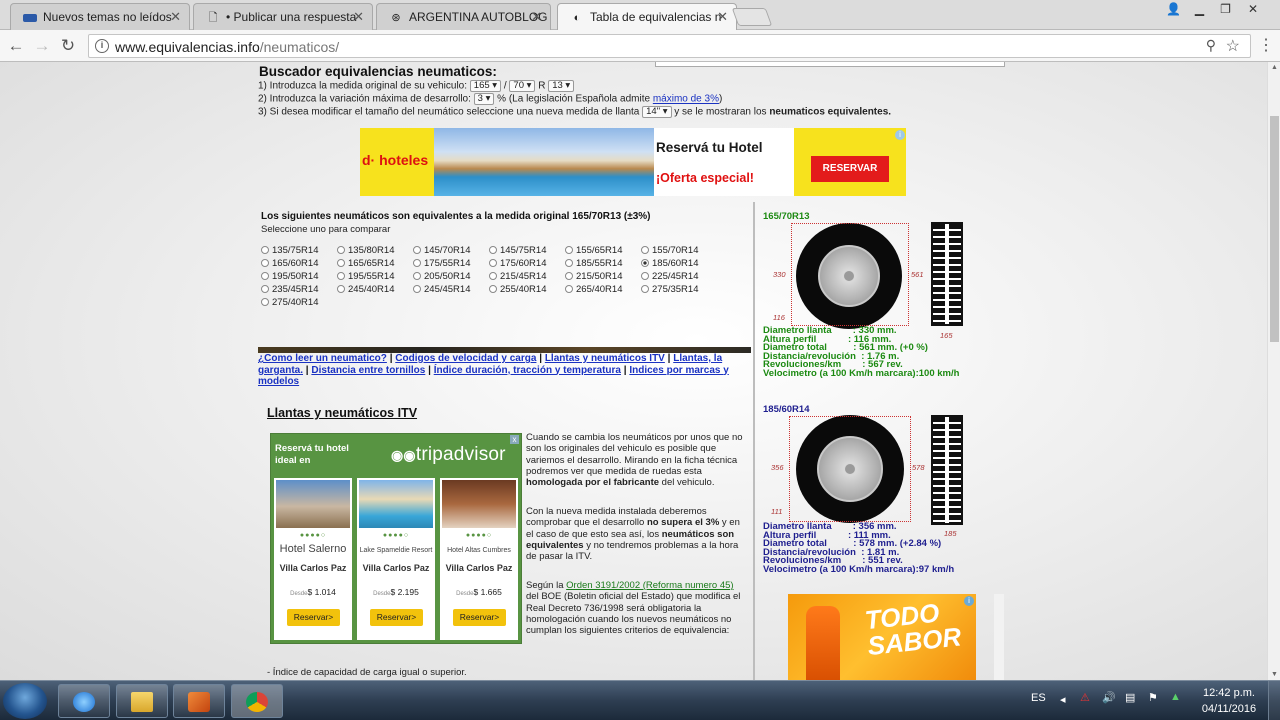  What do you see at coordinates (850, 169) in the screenshot?
I see `reservar-button: RESERVAR` at bounding box center [850, 169].